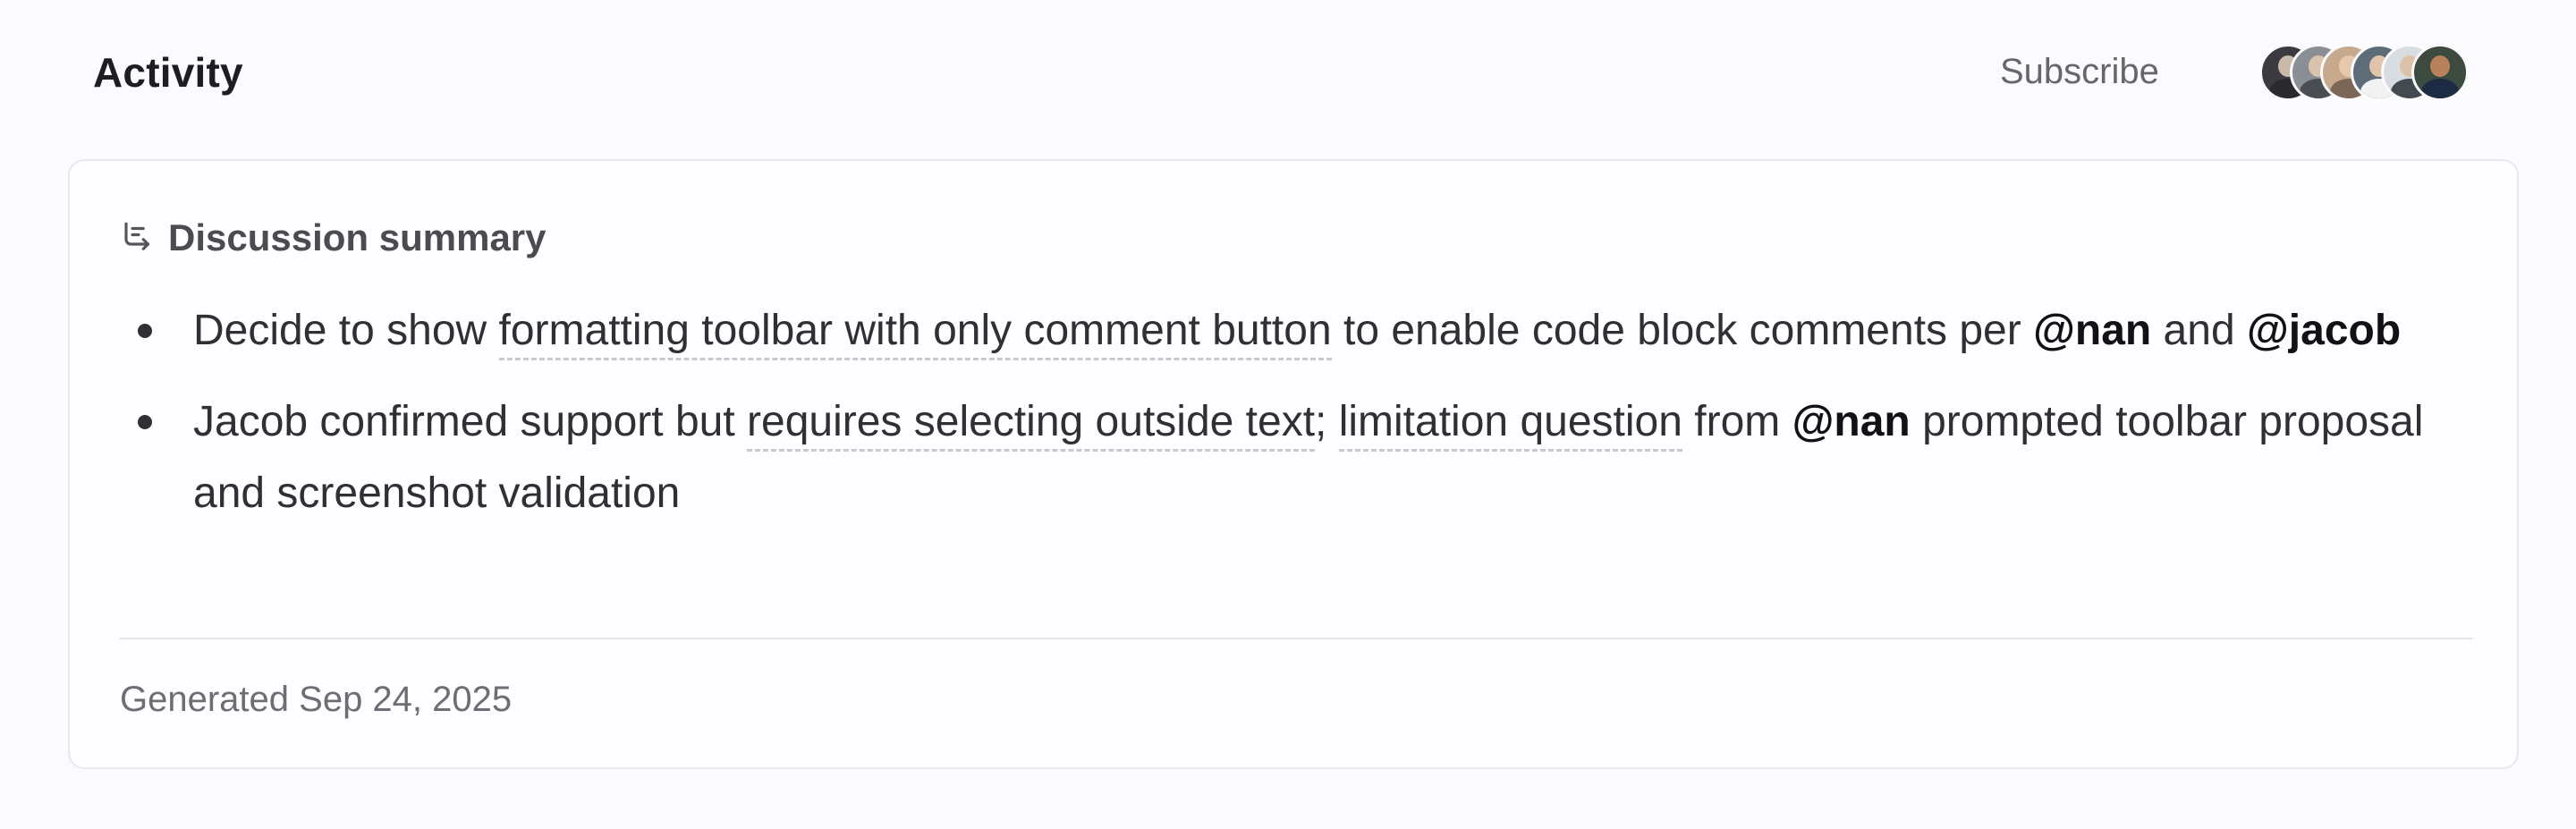  I want to click on bullet-text: Jacob confirmed support but, so click(470, 421).